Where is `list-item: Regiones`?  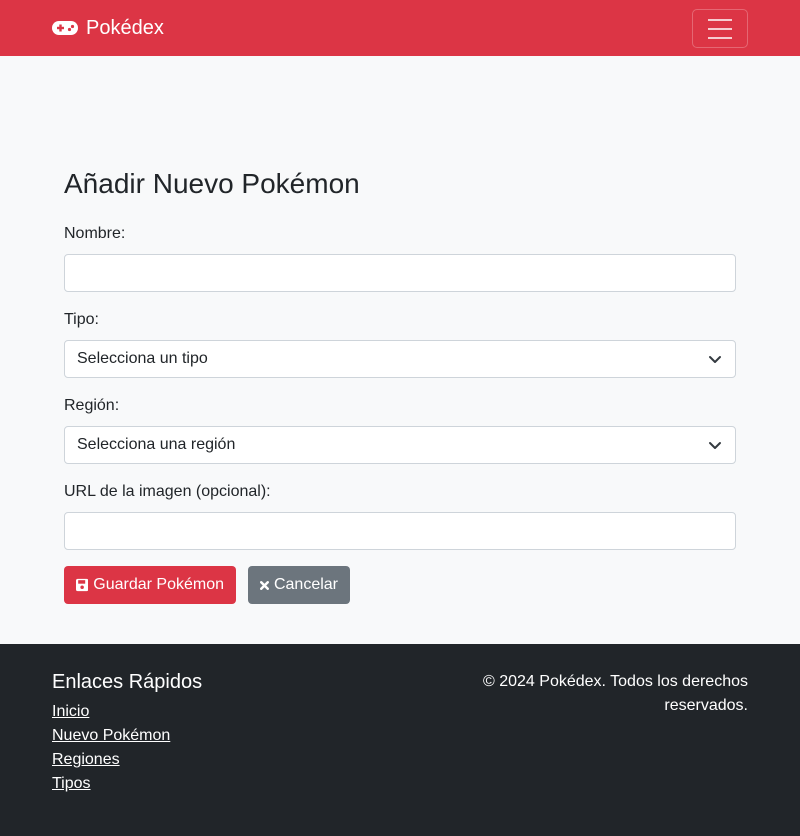 list-item: Regiones is located at coordinates (111, 762).